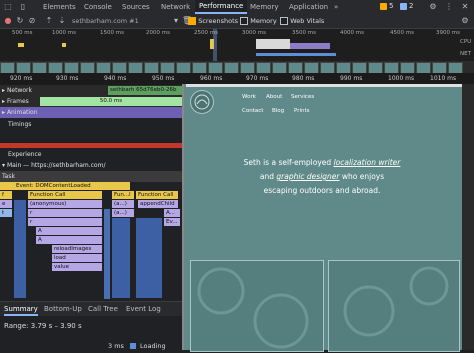 This screenshot has width=474, height=353. I want to click on network-track: ▸ Network sethbarh 65d76eb0-26b, so click(91, 90).